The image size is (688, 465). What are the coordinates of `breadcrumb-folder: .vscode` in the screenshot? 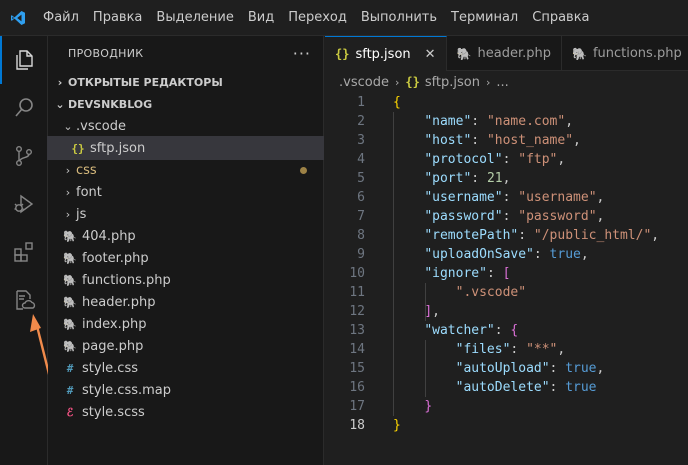 It's located at (364, 82).